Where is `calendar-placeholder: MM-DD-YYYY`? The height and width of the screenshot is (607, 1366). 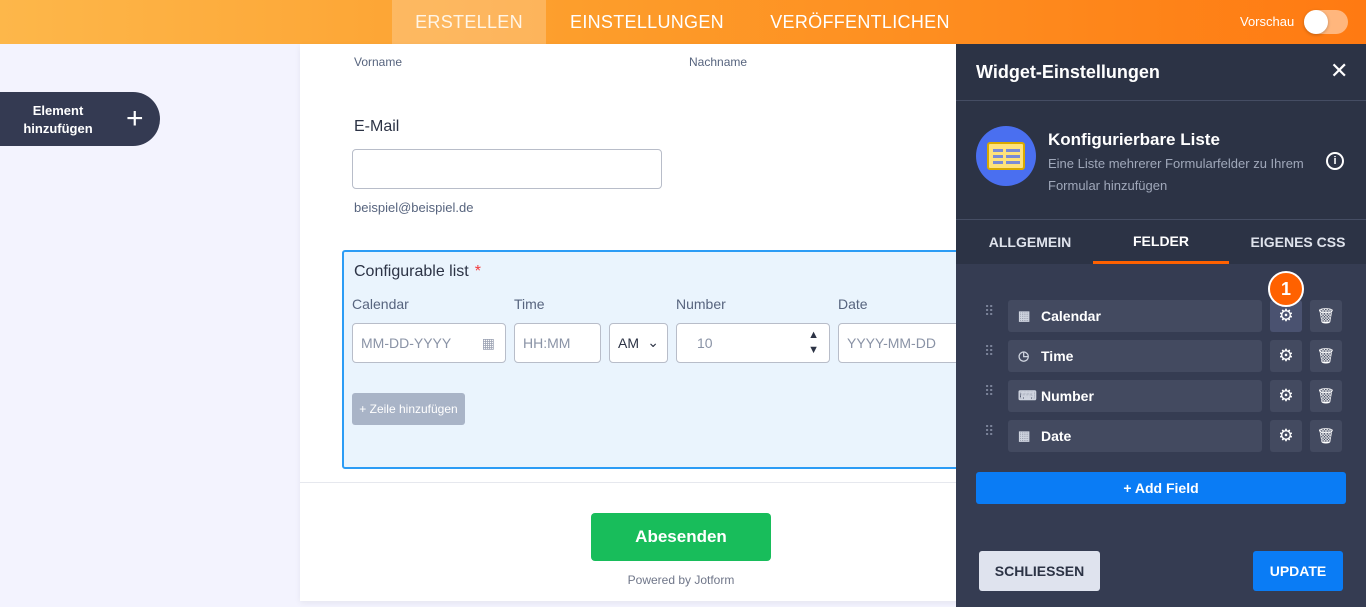 calendar-placeholder: MM-DD-YYYY is located at coordinates (406, 343).